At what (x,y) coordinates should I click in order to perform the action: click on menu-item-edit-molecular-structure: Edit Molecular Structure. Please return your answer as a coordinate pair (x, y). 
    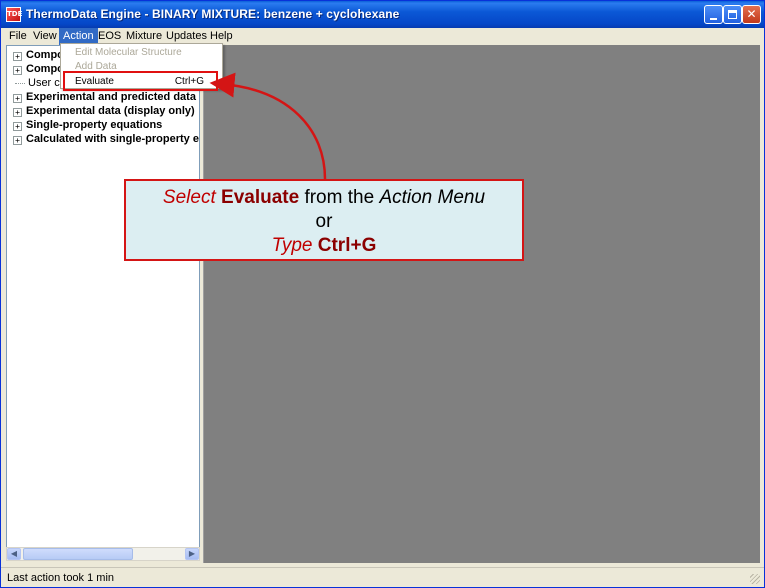
    Looking at the image, I should click on (141, 52).